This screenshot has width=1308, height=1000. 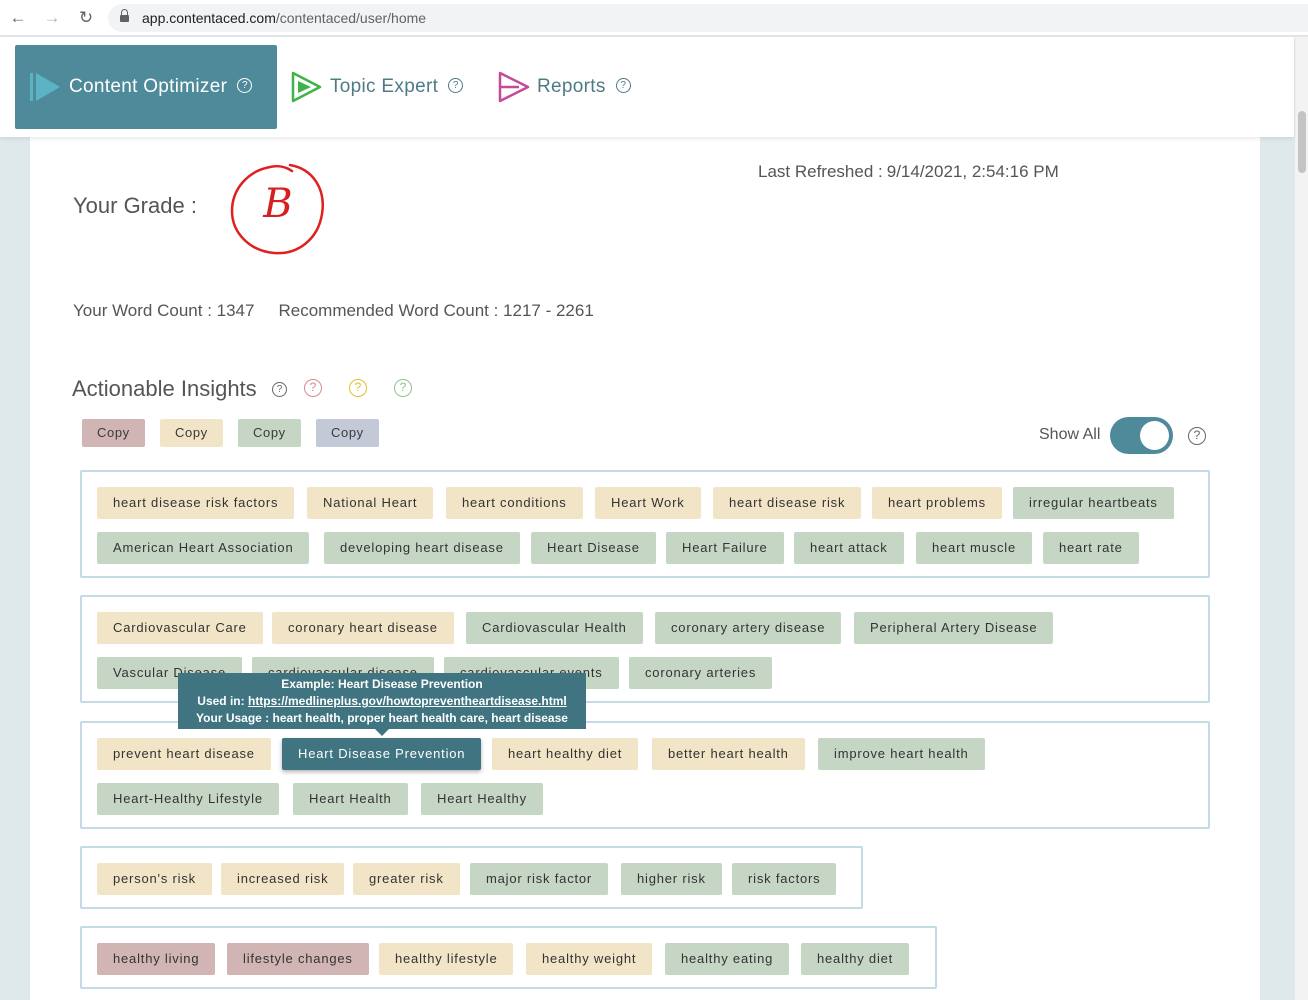 I want to click on keyword-chip: Peripheral Artery Disease, so click(x=954, y=628).